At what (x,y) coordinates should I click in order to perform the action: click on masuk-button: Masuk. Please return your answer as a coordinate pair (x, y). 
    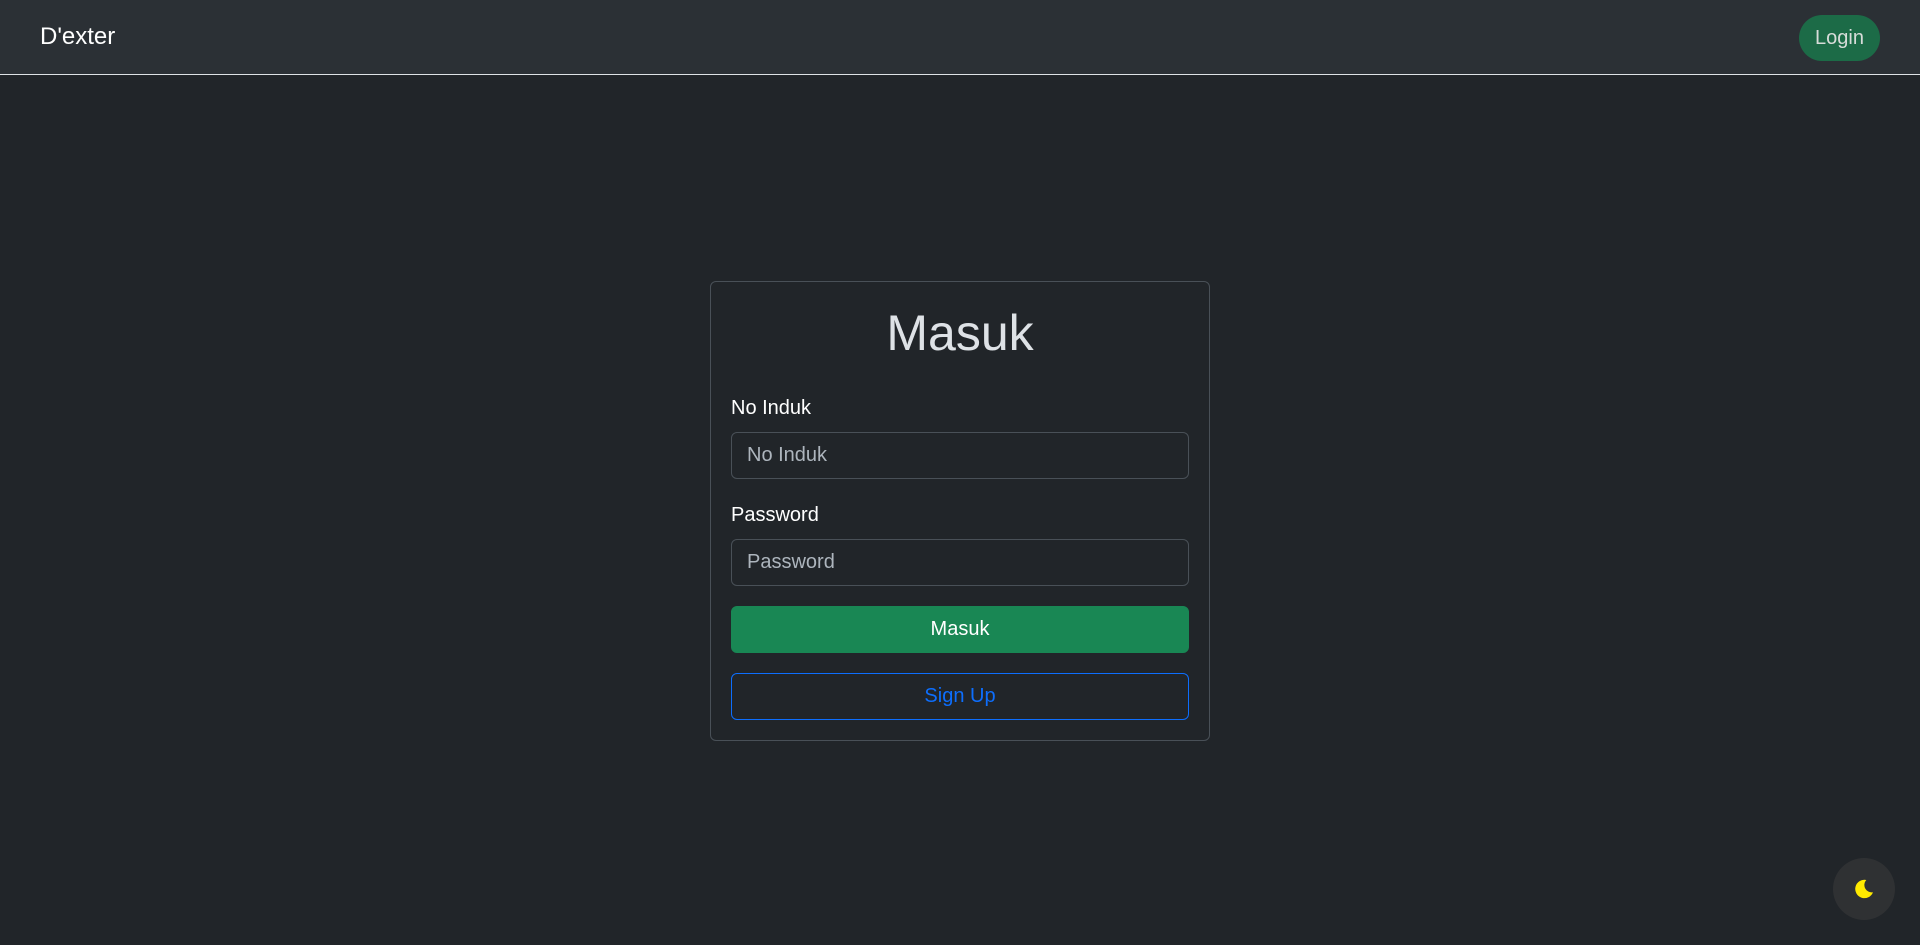
    Looking at the image, I should click on (960, 629).